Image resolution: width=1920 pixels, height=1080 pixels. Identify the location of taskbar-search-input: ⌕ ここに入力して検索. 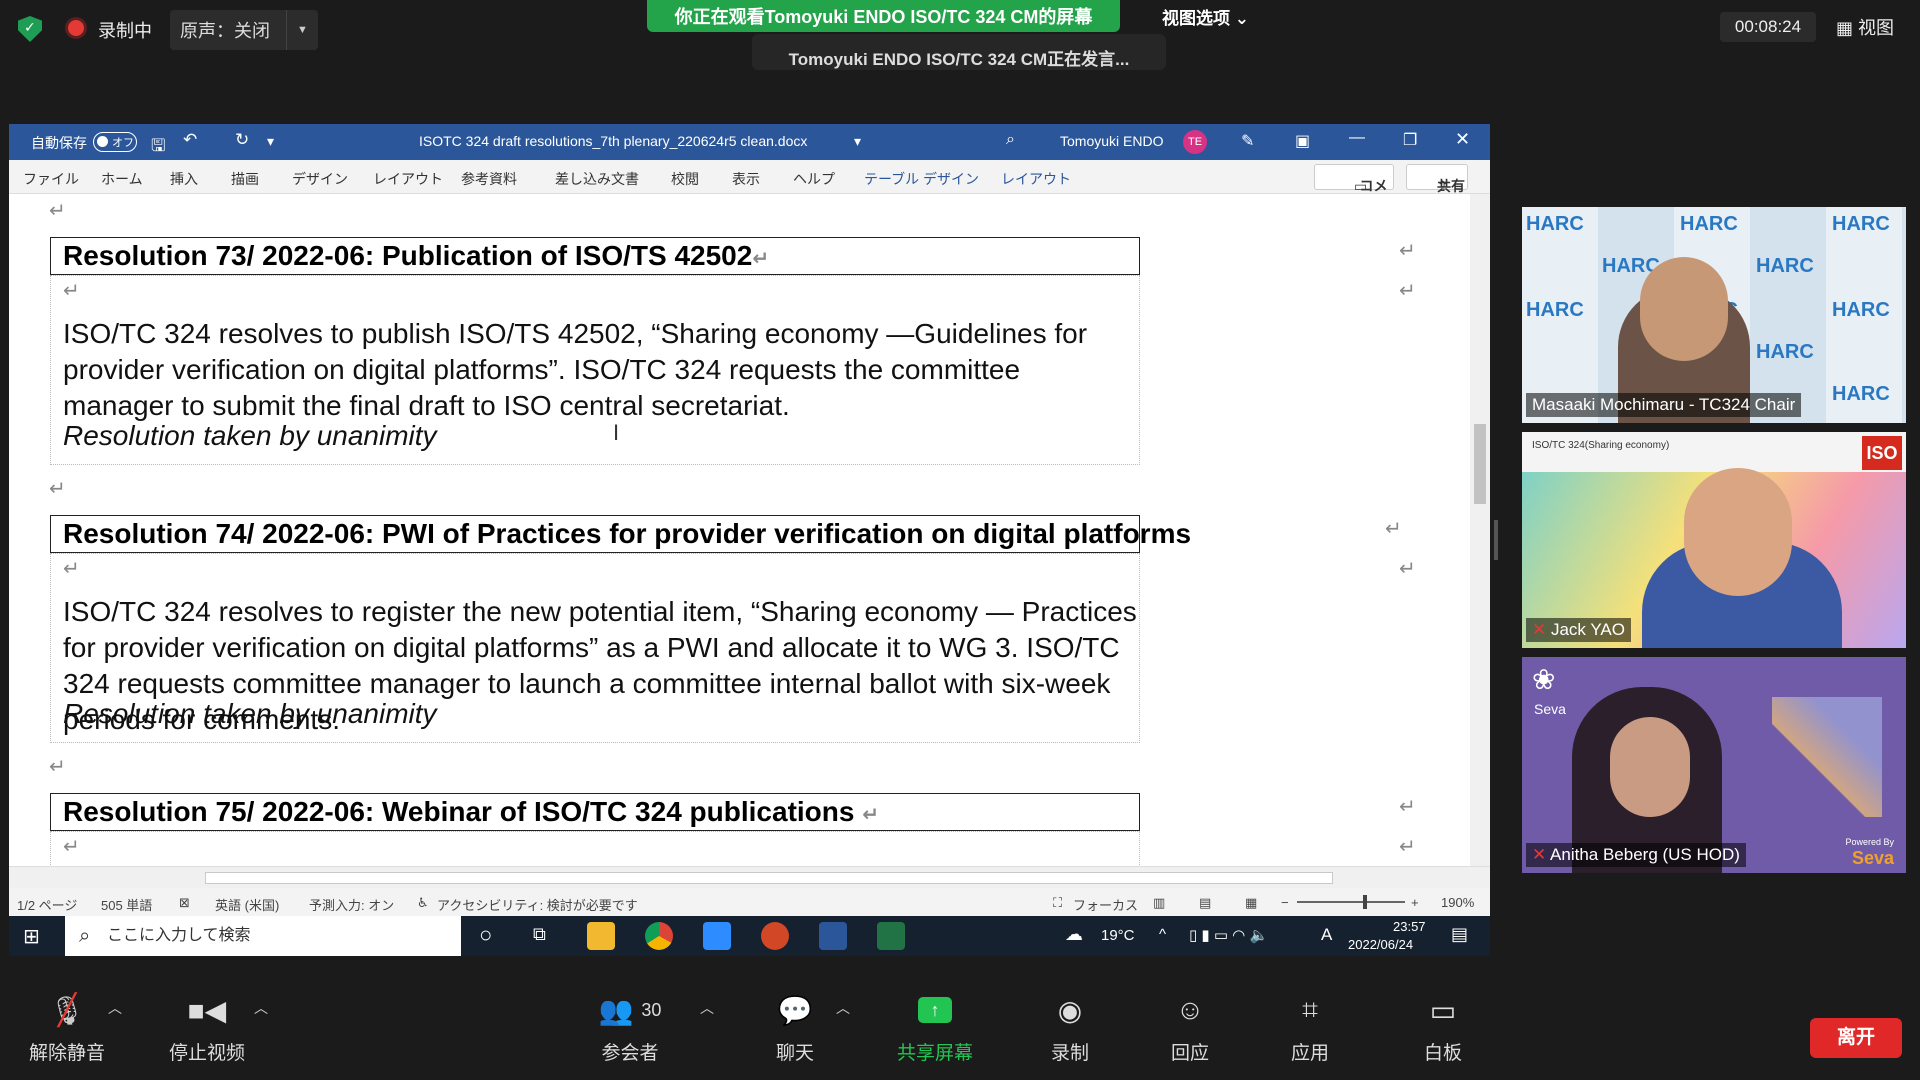
(263, 936).